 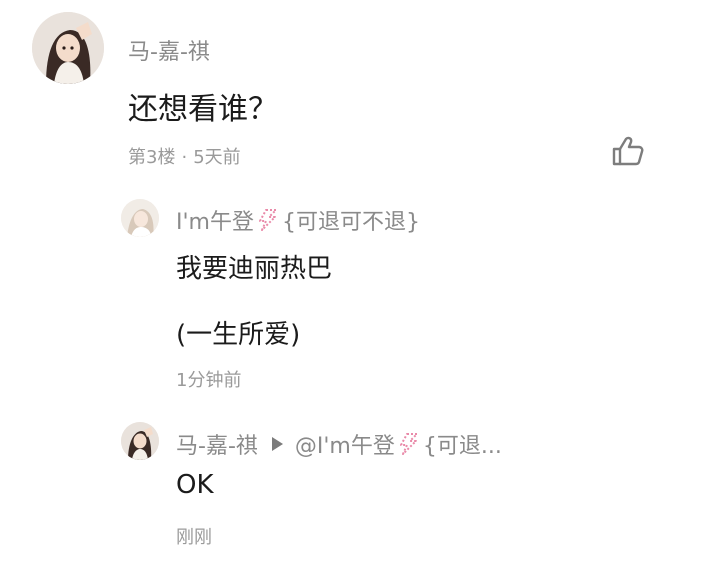 I want to click on comment-text: 还想看谁？, so click(x=203, y=109).